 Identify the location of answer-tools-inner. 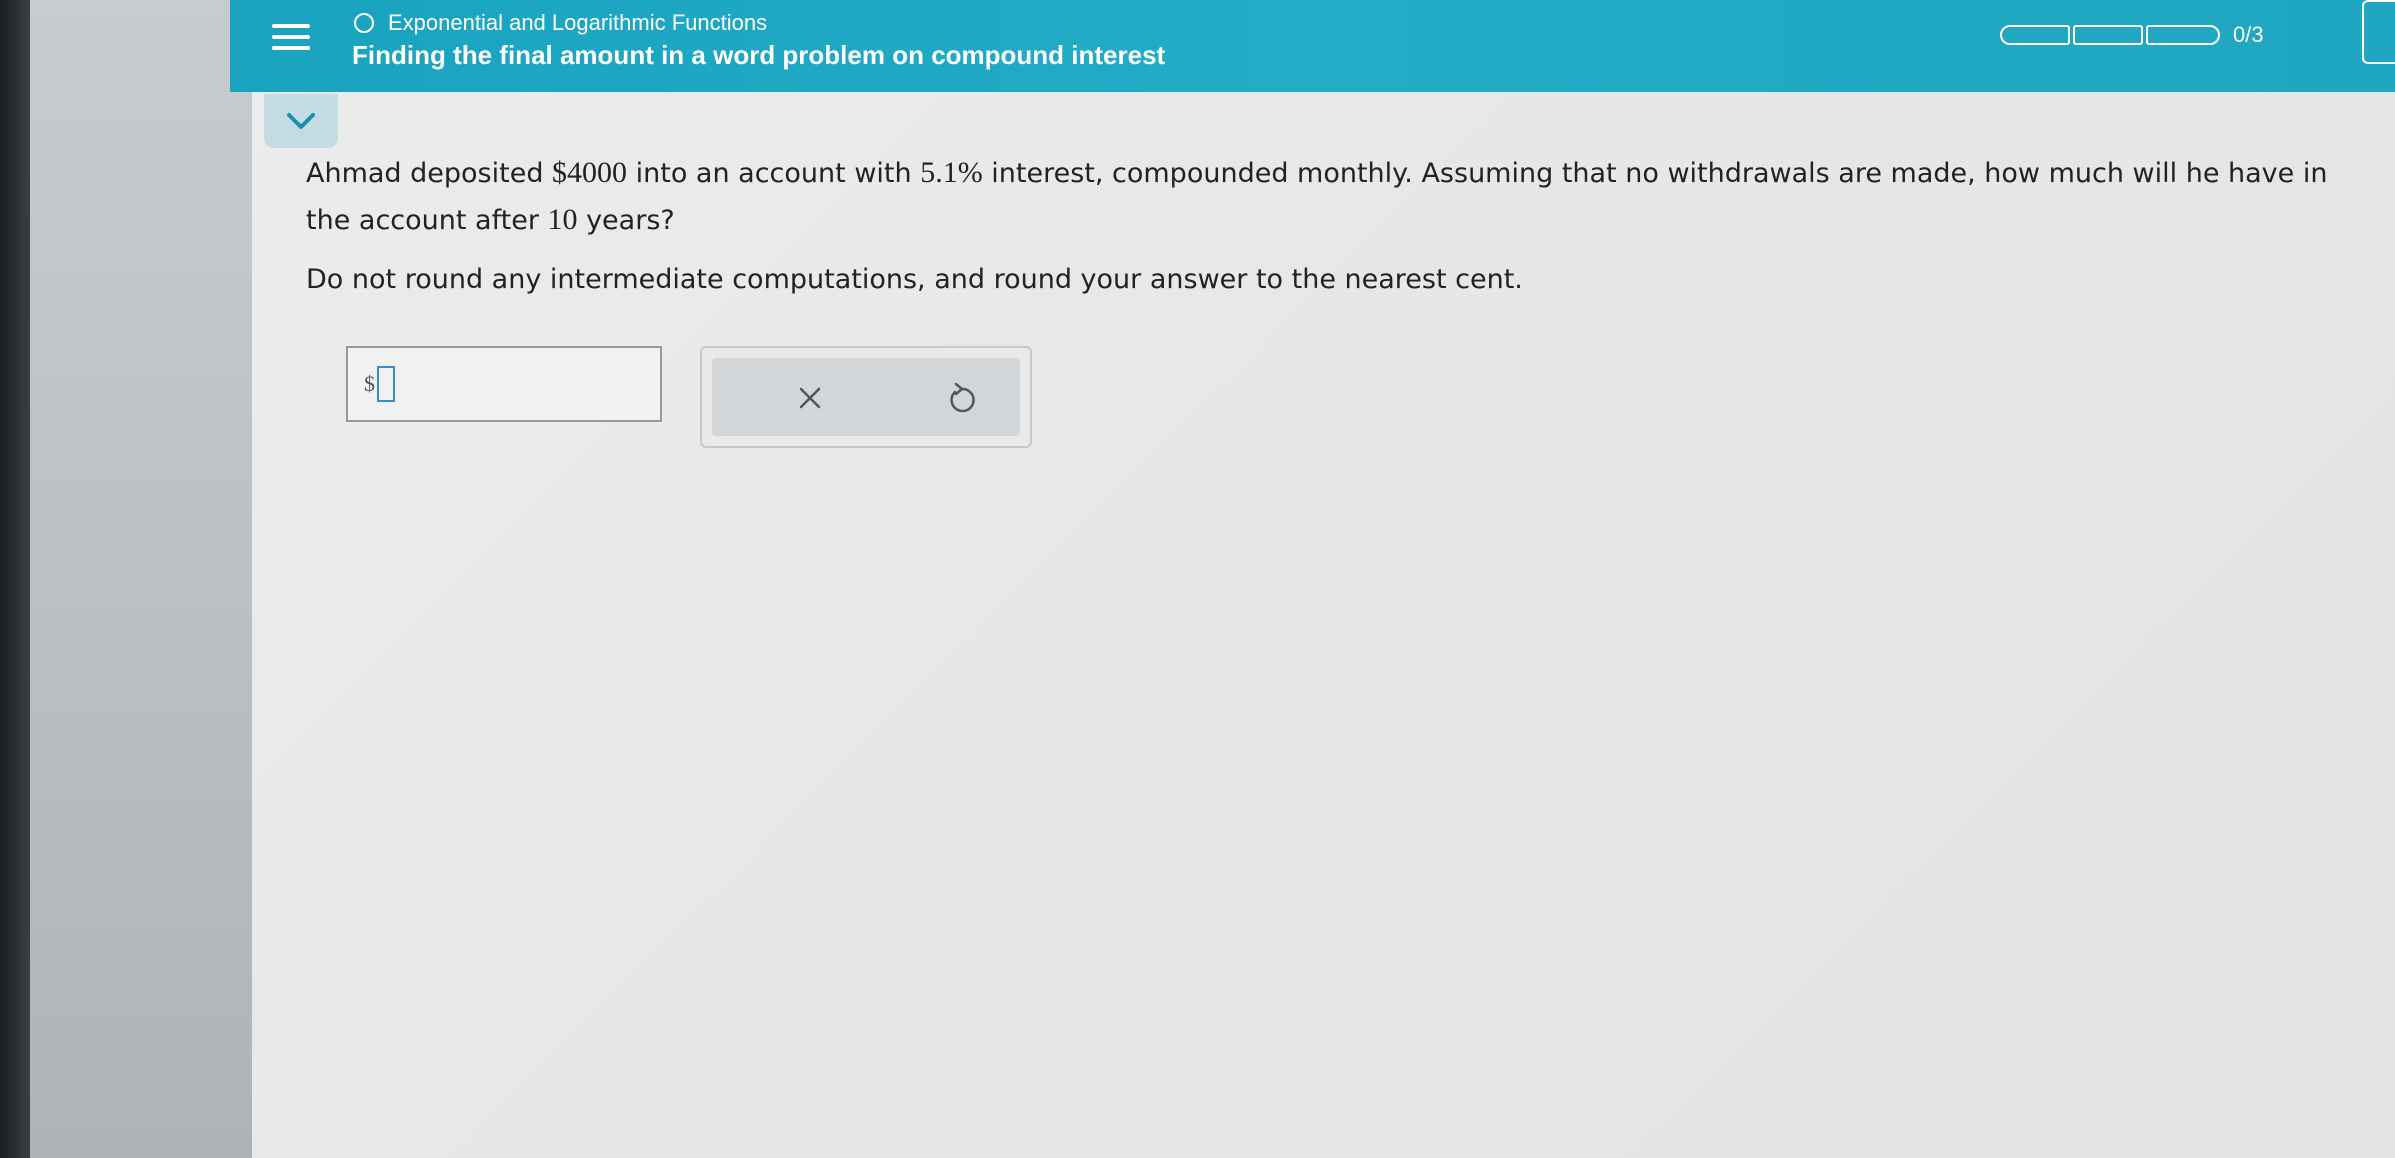
(866, 397).